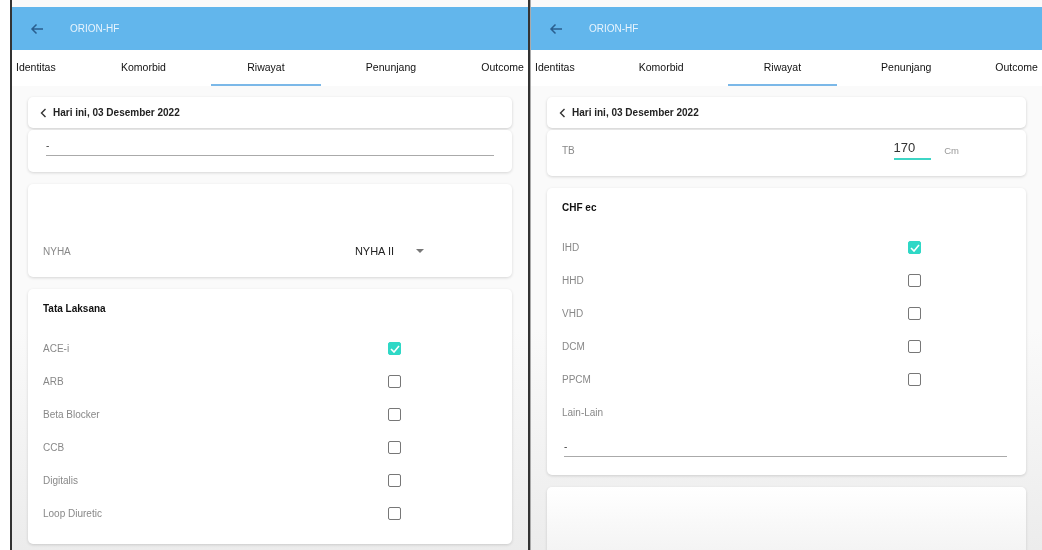  I want to click on option-label: ARB, so click(53, 381).